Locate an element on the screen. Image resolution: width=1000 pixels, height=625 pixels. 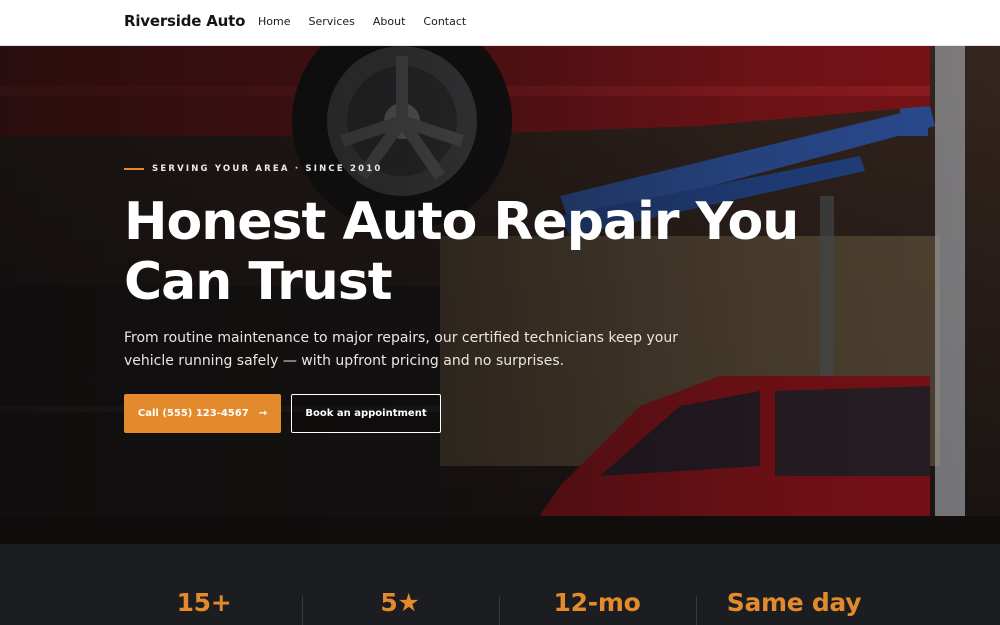
nav-link-services: Services is located at coordinates (331, 21).